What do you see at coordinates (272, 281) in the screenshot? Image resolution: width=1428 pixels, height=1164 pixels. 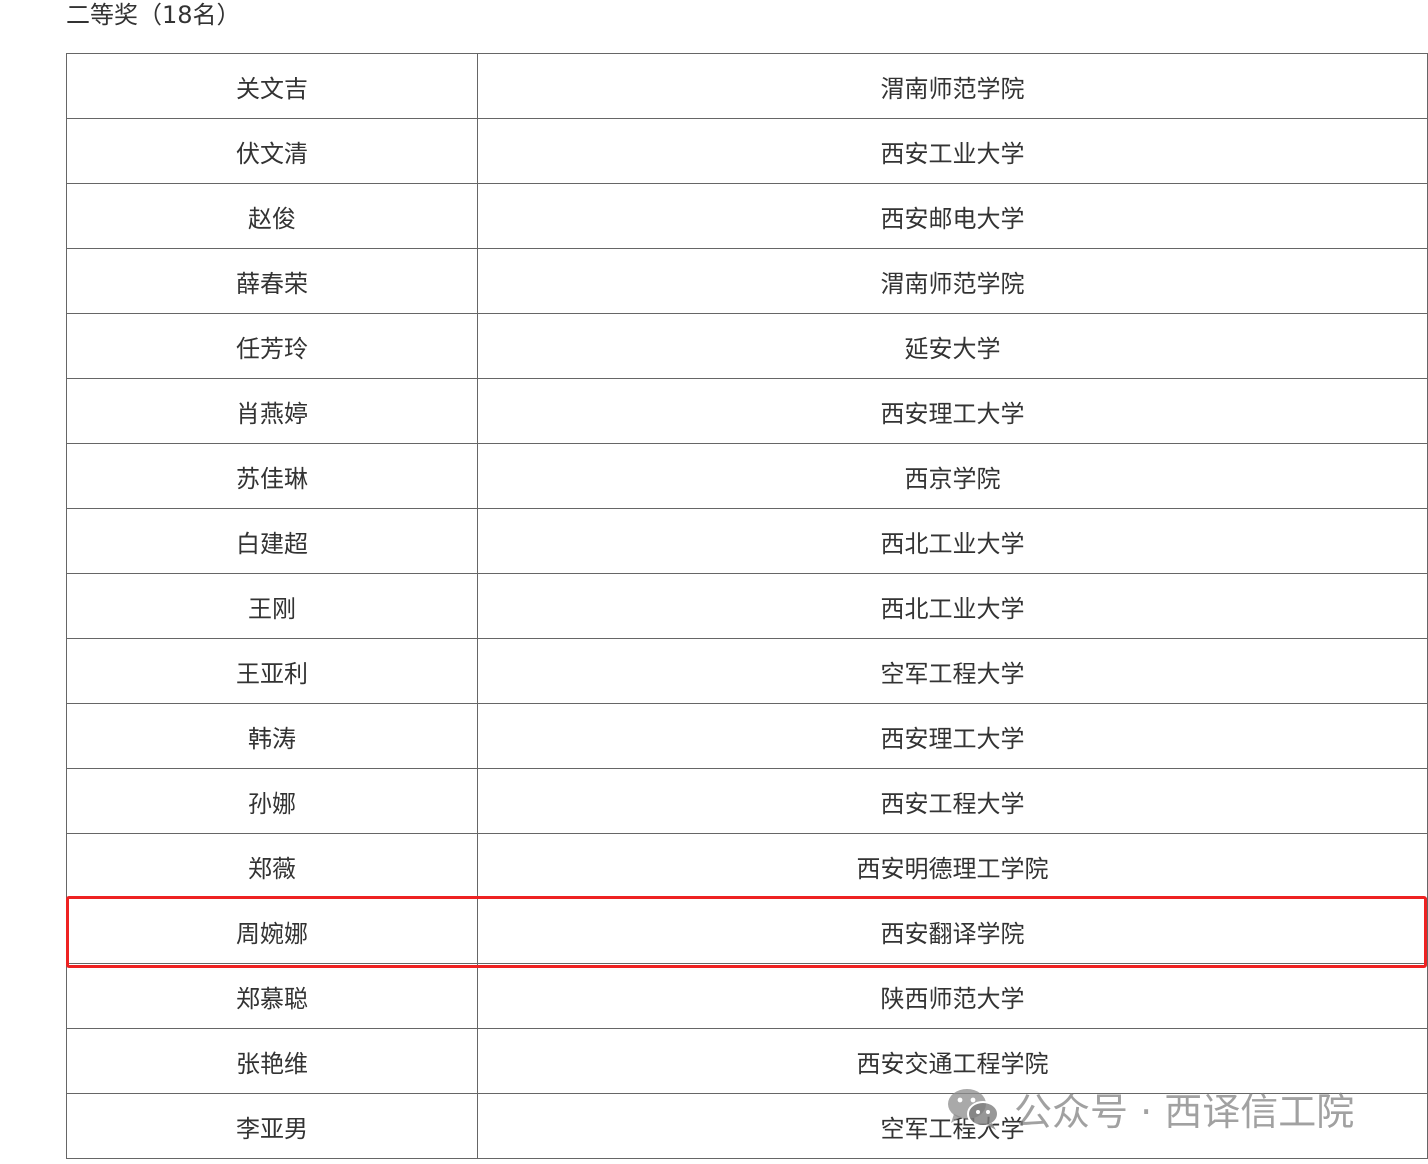 I see `winner-name-cell: 薛春荣` at bounding box center [272, 281].